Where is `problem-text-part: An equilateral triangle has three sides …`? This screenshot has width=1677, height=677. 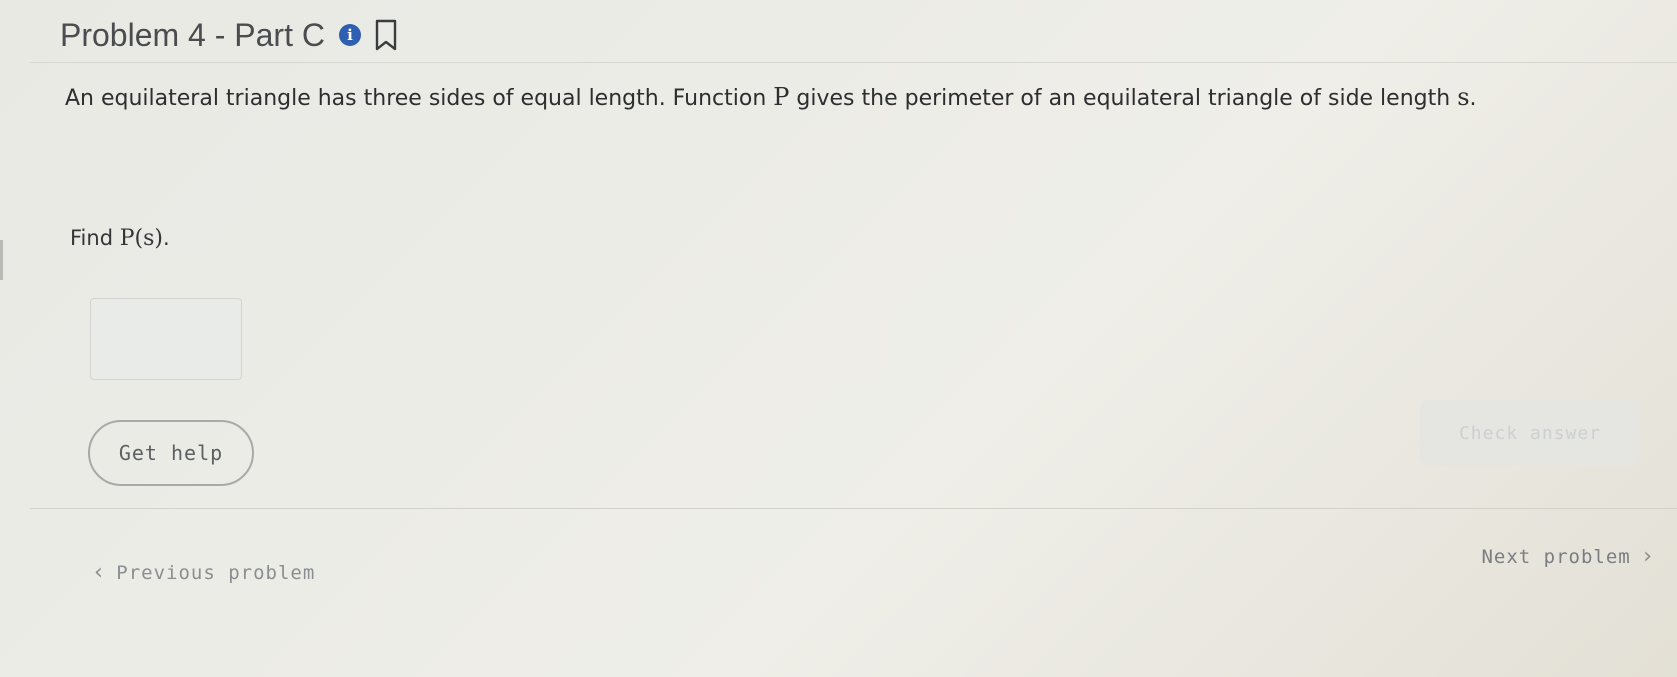 problem-text-part: An equilateral triangle has three sides … is located at coordinates (419, 98).